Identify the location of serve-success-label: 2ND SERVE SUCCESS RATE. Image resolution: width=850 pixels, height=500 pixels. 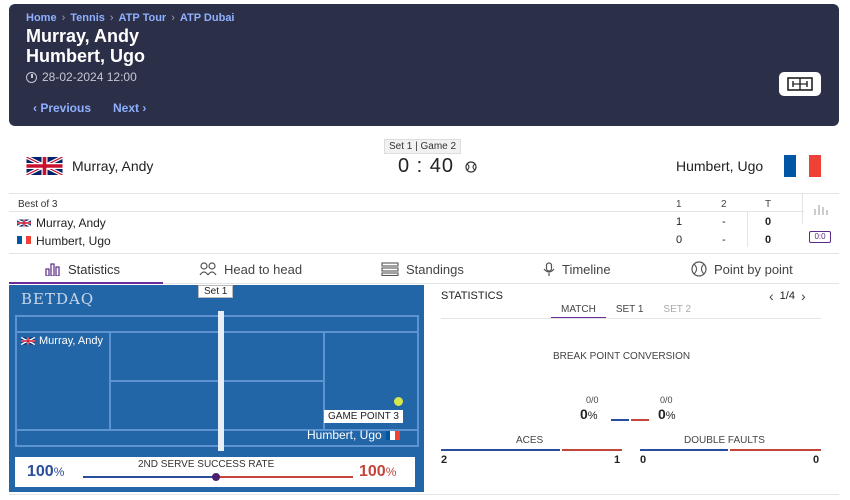
(206, 464).